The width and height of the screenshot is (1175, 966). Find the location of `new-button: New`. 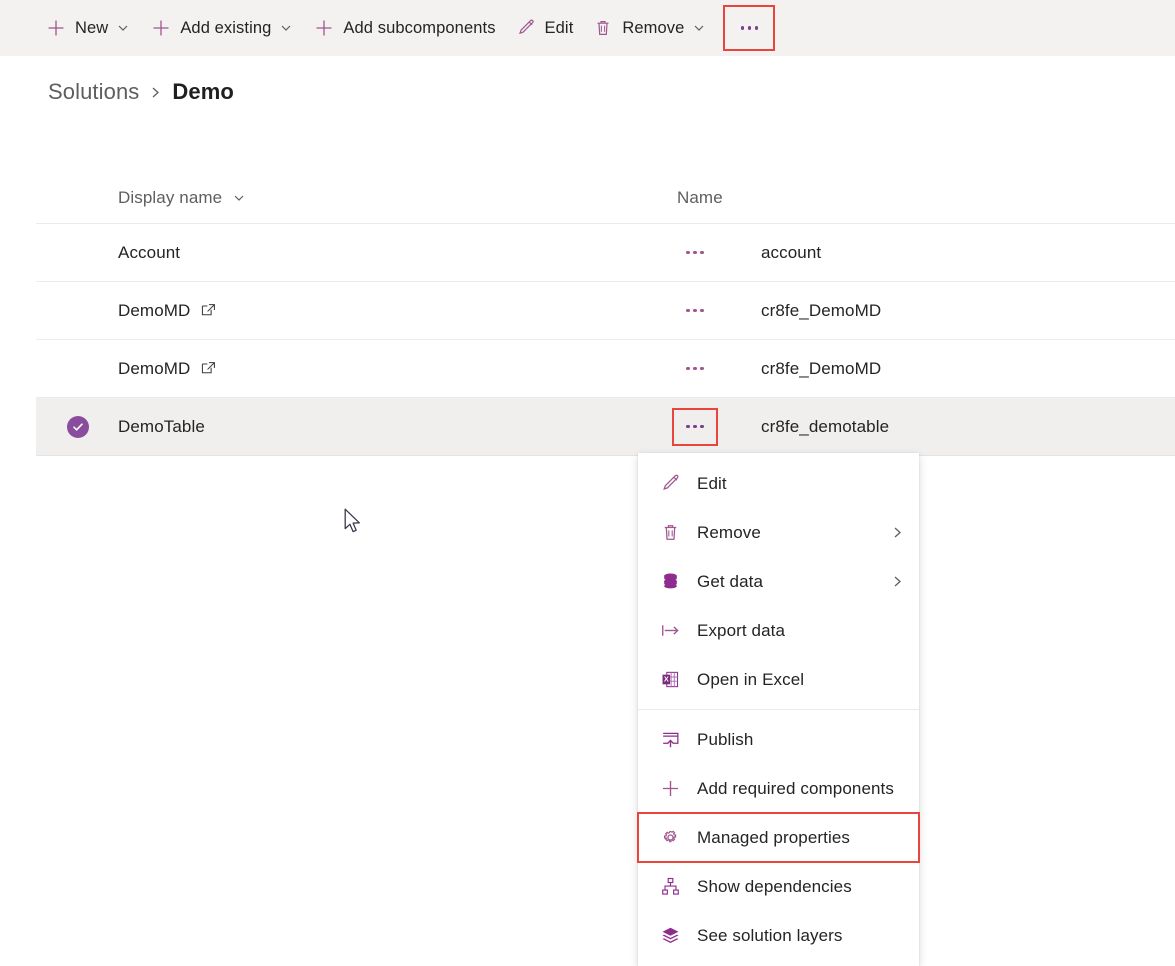

new-button: New is located at coordinates (88, 28).